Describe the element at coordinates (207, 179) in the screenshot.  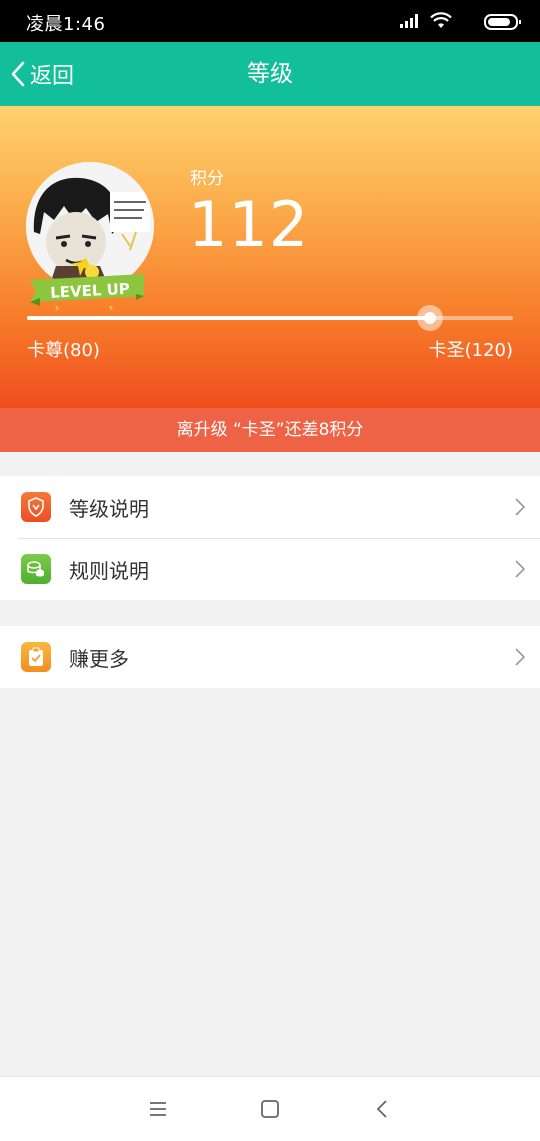
I see `points-label: 积分` at that location.